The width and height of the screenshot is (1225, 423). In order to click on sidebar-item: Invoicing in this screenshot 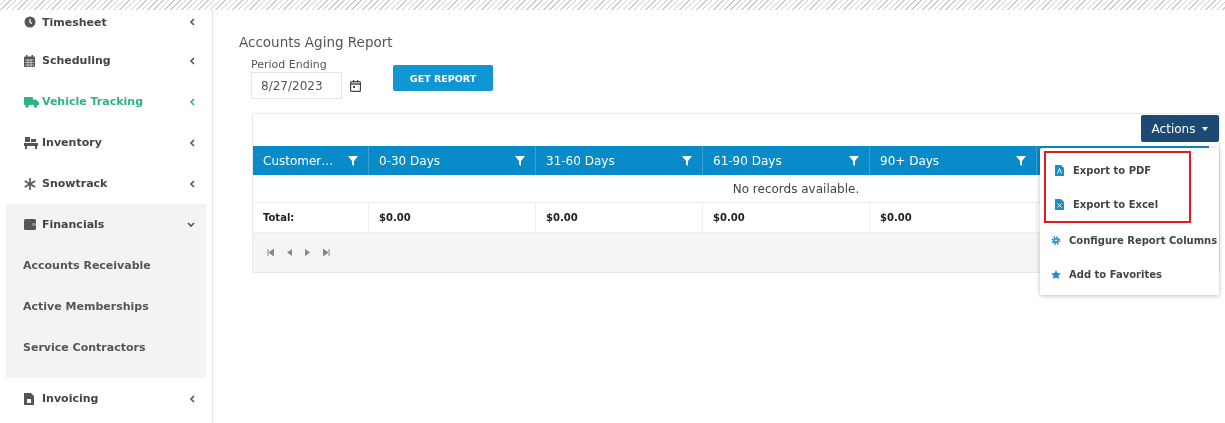, I will do `click(106, 398)`.